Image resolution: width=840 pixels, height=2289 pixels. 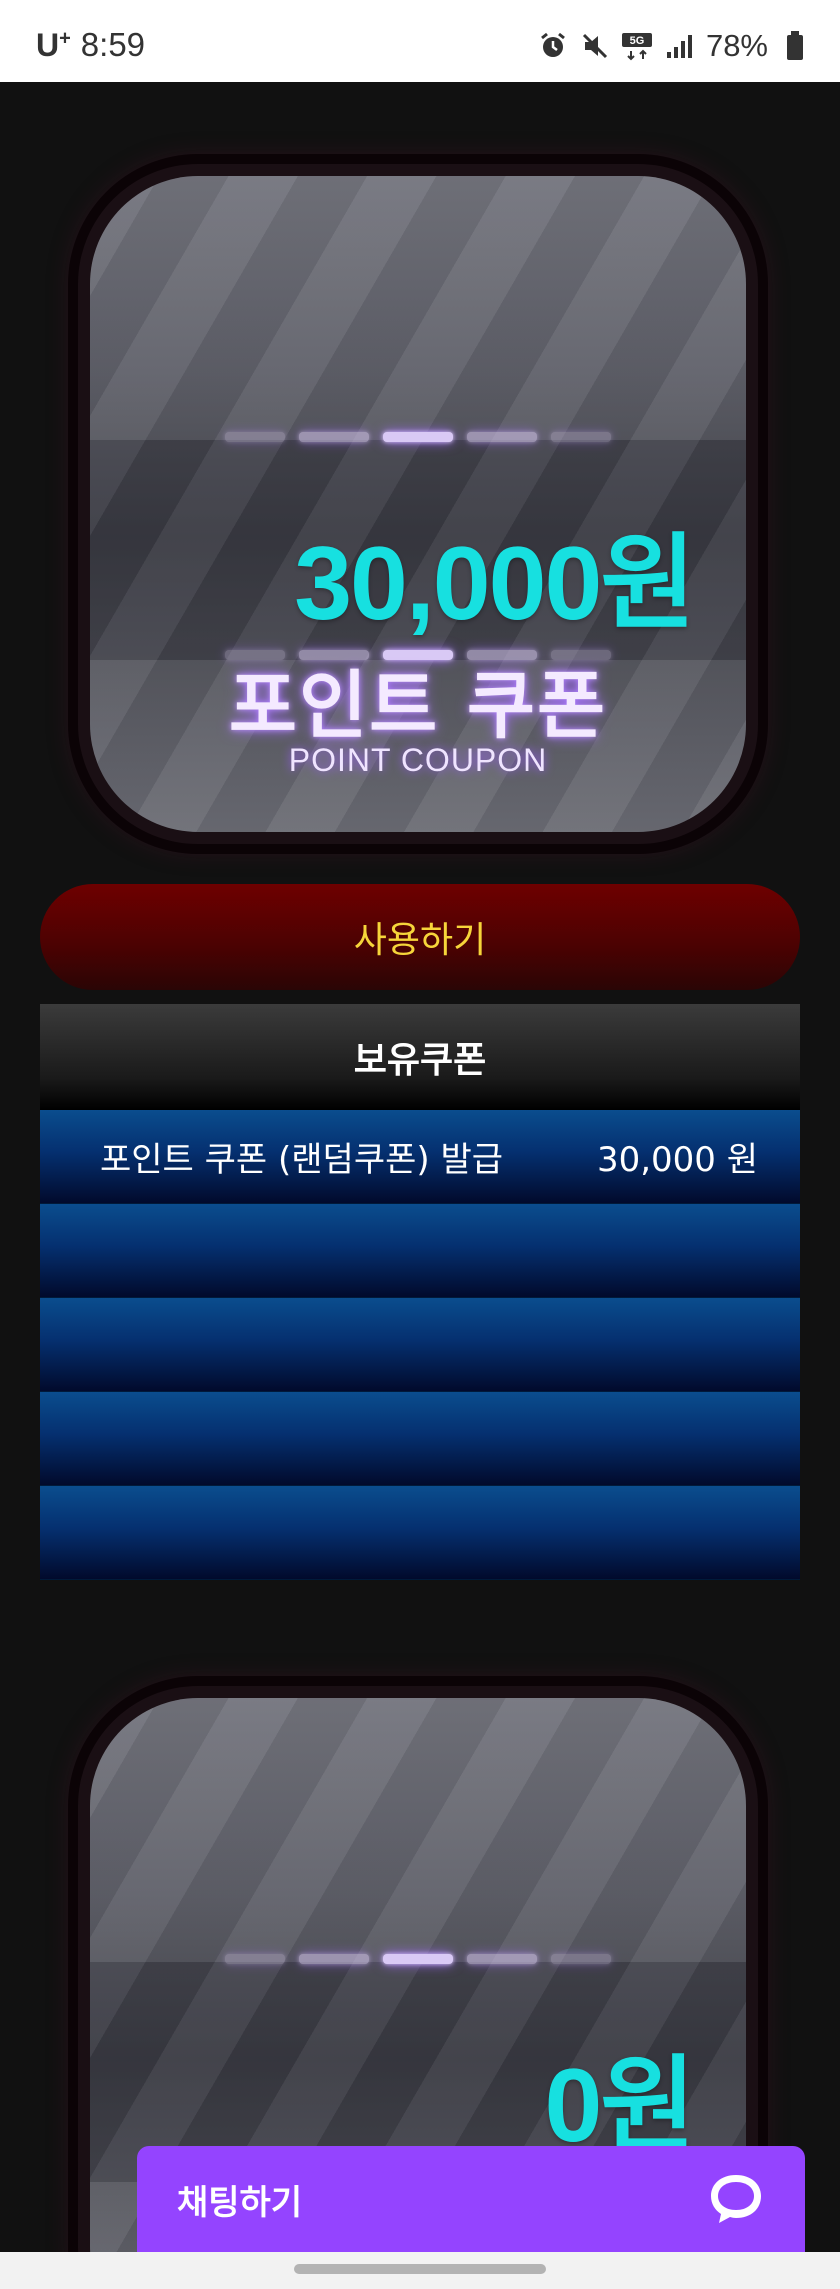 I want to click on carrier-label: U+, so click(x=53, y=45).